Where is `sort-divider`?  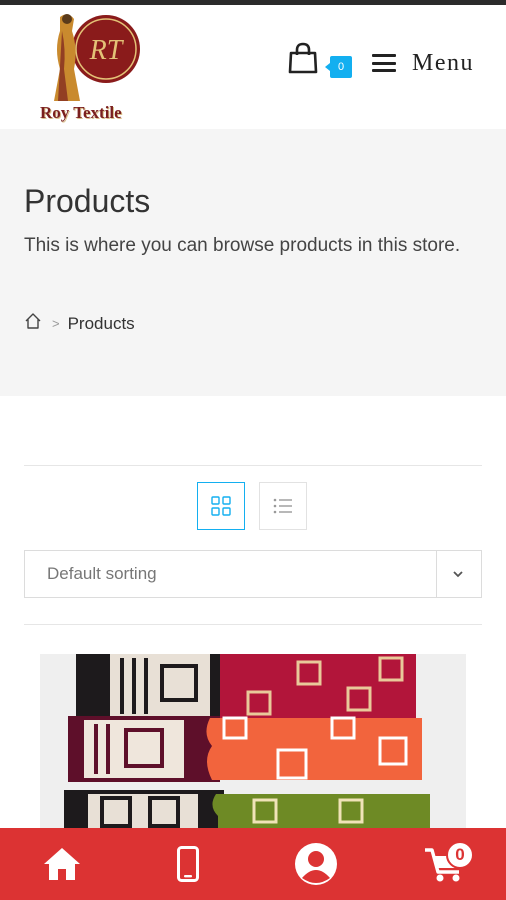
sort-divider is located at coordinates (436, 574).